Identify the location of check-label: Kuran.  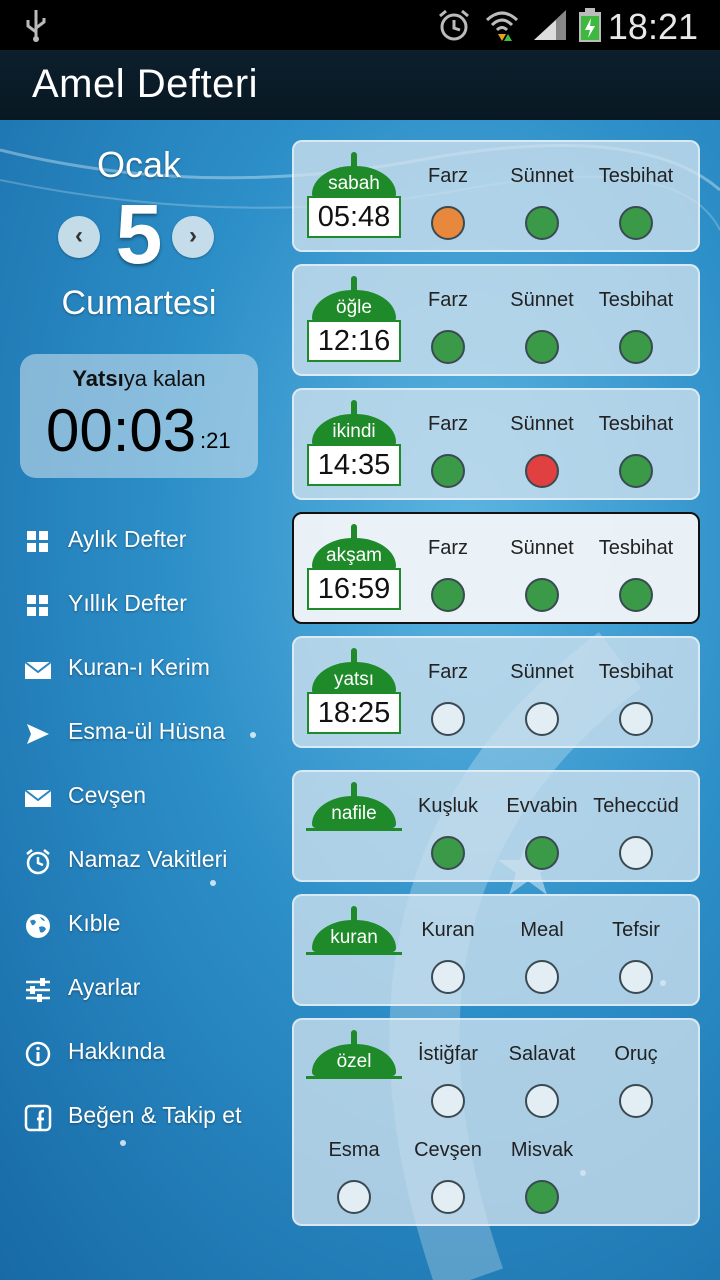
(448, 930).